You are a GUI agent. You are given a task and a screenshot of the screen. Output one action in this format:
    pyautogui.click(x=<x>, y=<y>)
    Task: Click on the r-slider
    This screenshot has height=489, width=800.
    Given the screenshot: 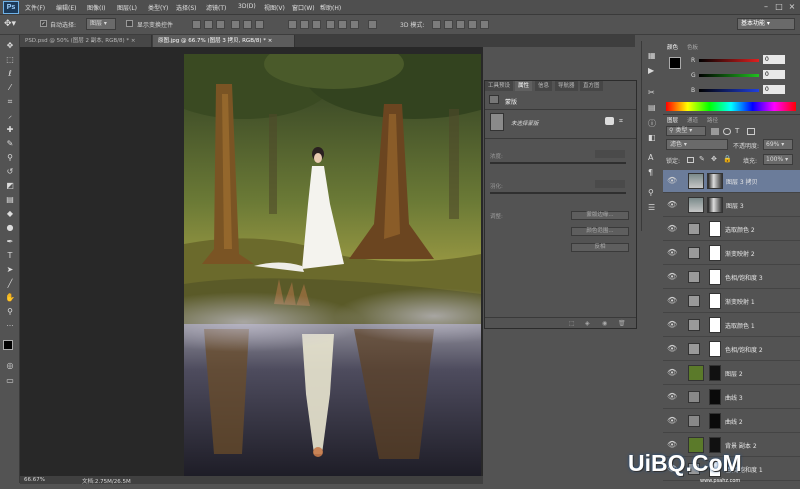 What is the action you would take?
    pyautogui.click(x=729, y=60)
    